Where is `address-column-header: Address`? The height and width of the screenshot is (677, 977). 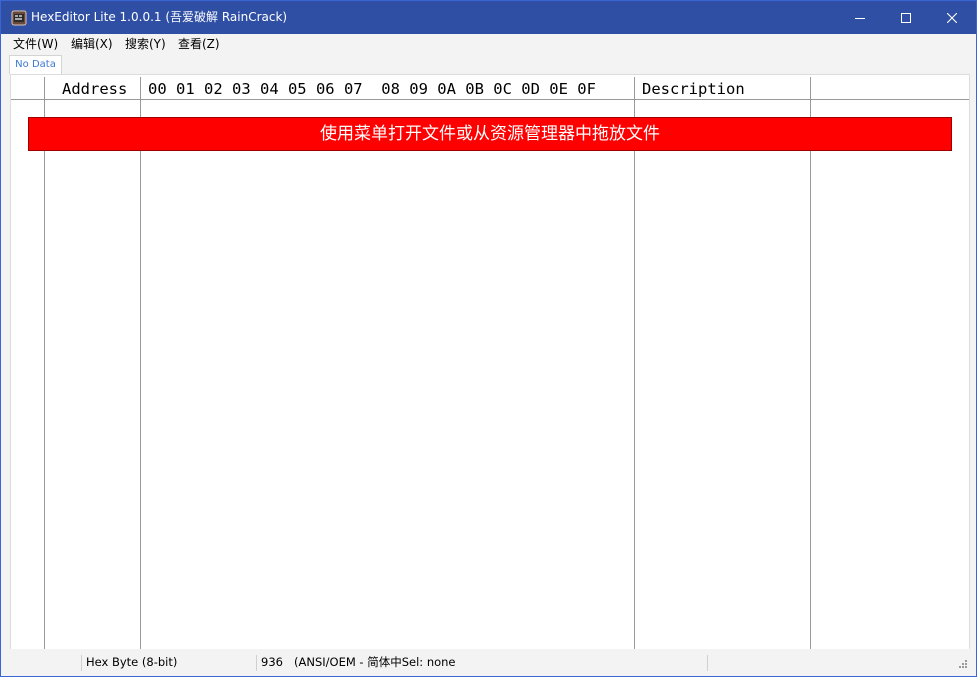 address-column-header: Address is located at coordinates (95, 89).